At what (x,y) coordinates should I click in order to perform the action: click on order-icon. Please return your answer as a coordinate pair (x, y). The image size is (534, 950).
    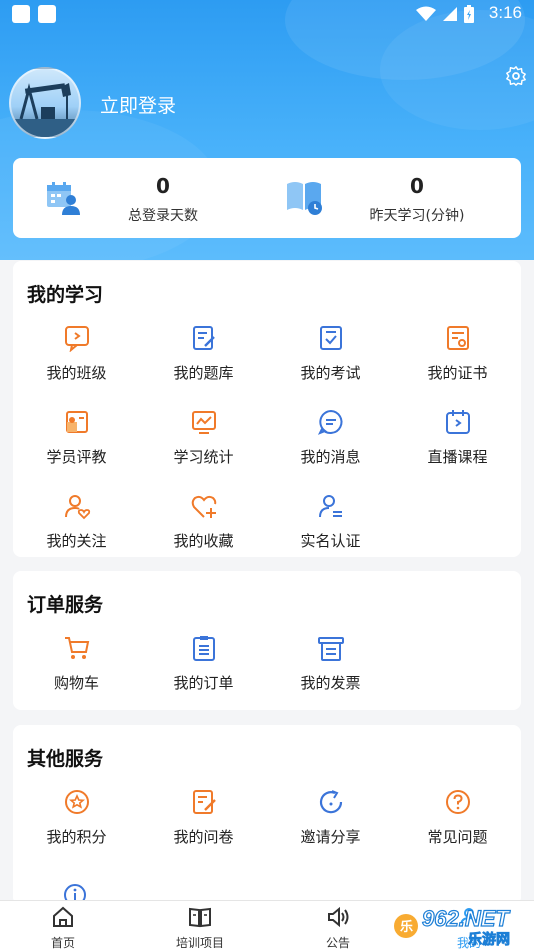
    Looking at the image, I should click on (203, 648).